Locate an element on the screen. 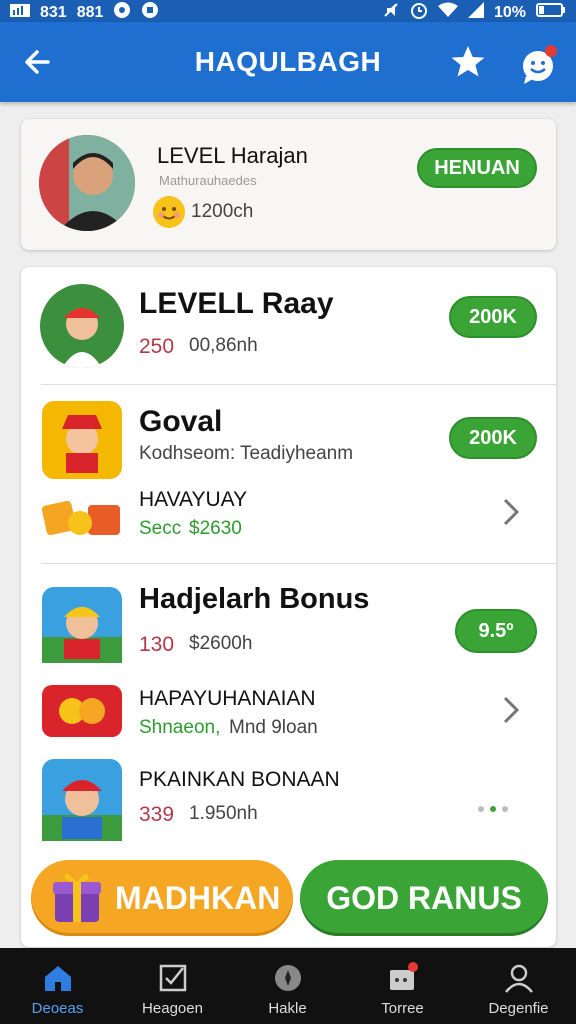  profile-coins: 1200ch is located at coordinates (222, 211).